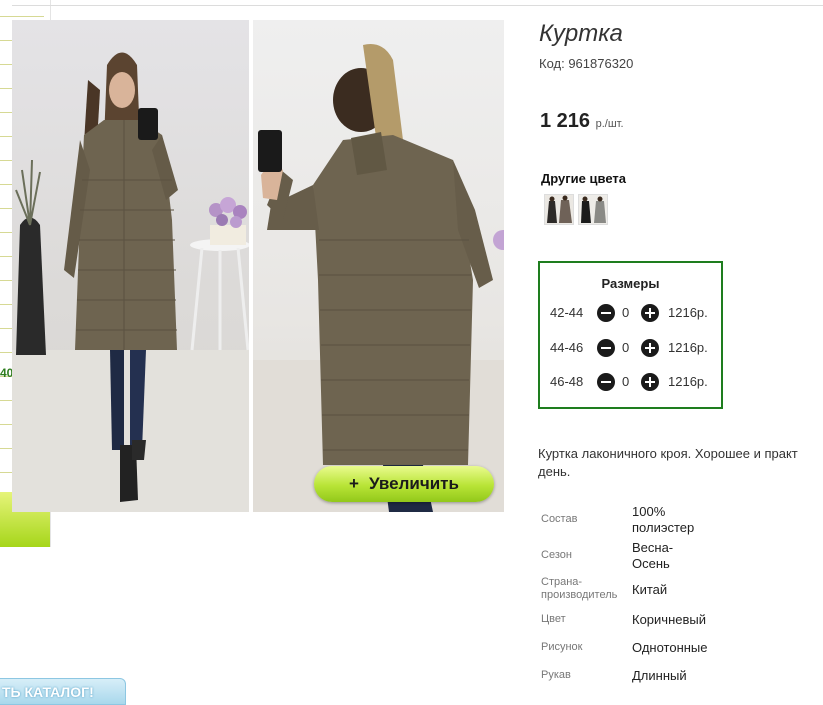  Describe the element at coordinates (565, 121) in the screenshot. I see `price-value: 1 216` at that location.